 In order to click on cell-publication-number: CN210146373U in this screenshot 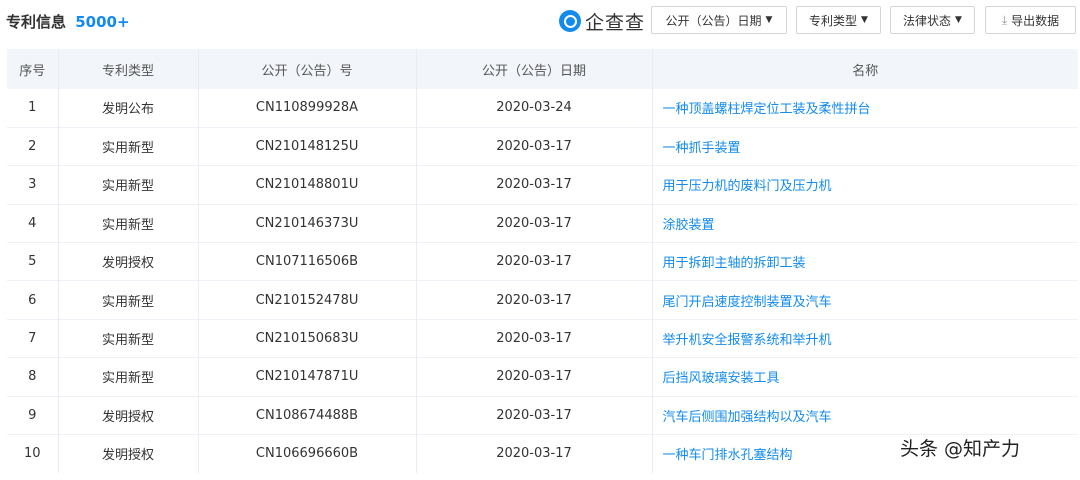, I will do `click(307, 223)`.